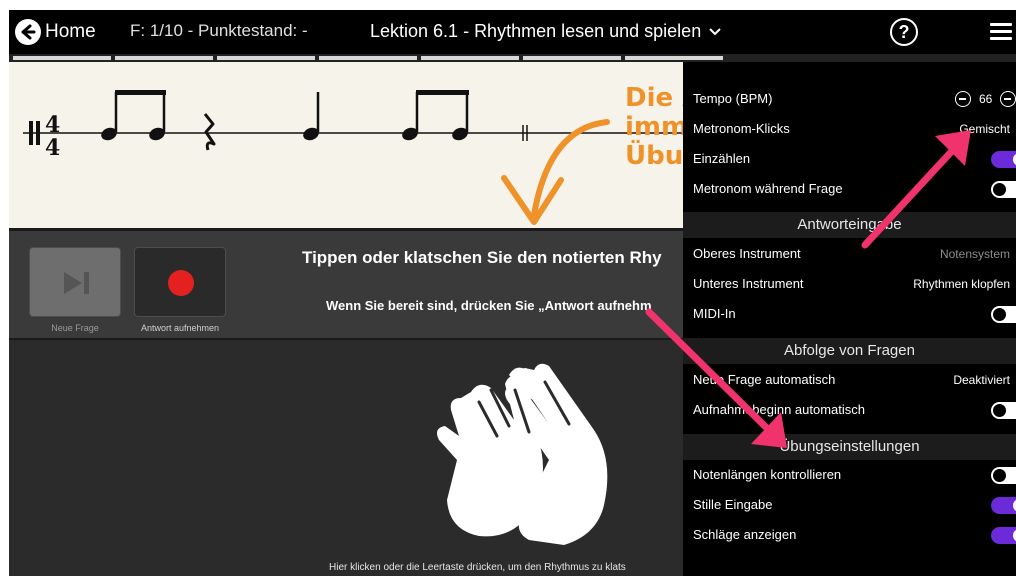 Image resolution: width=1016 pixels, height=576 pixels. Describe the element at coordinates (963, 99) in the screenshot. I see `minus-icon` at that location.